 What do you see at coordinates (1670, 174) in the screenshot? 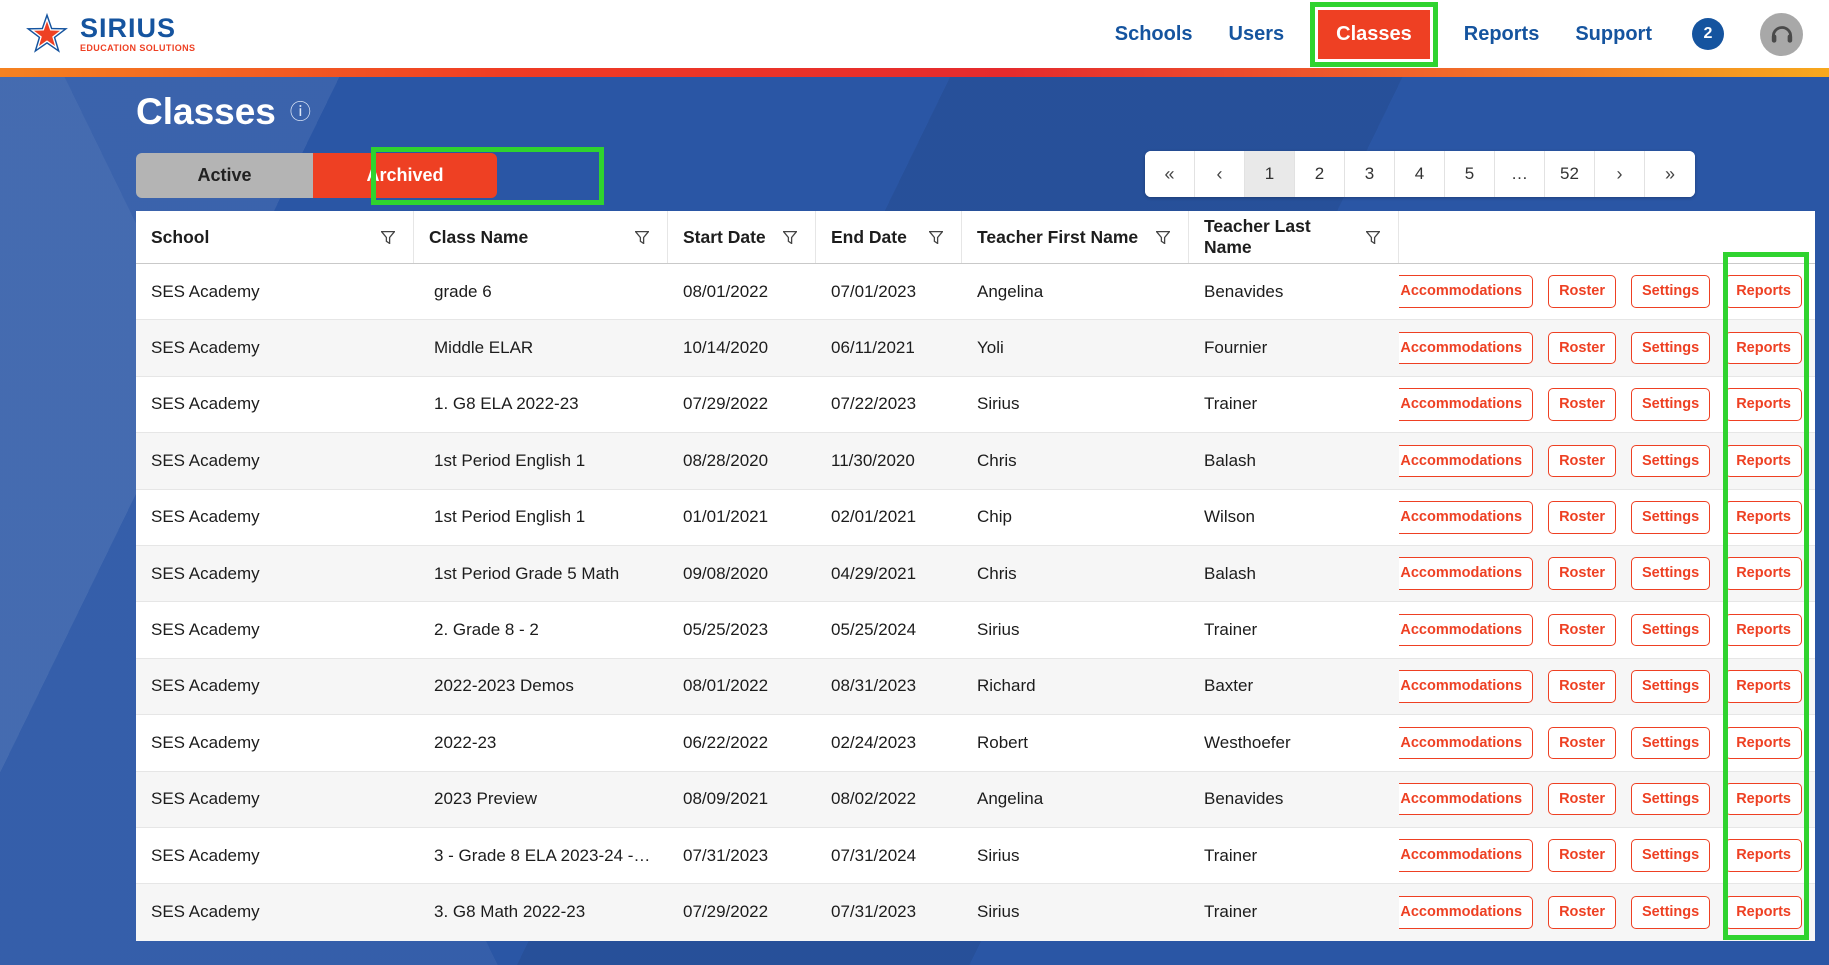
I see `pagination-last: »` at bounding box center [1670, 174].